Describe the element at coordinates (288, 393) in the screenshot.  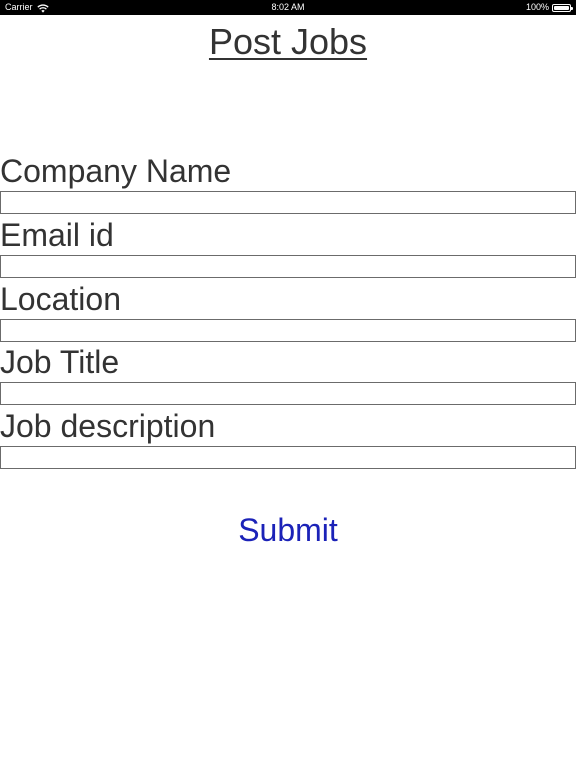
I see `job-title-input` at that location.